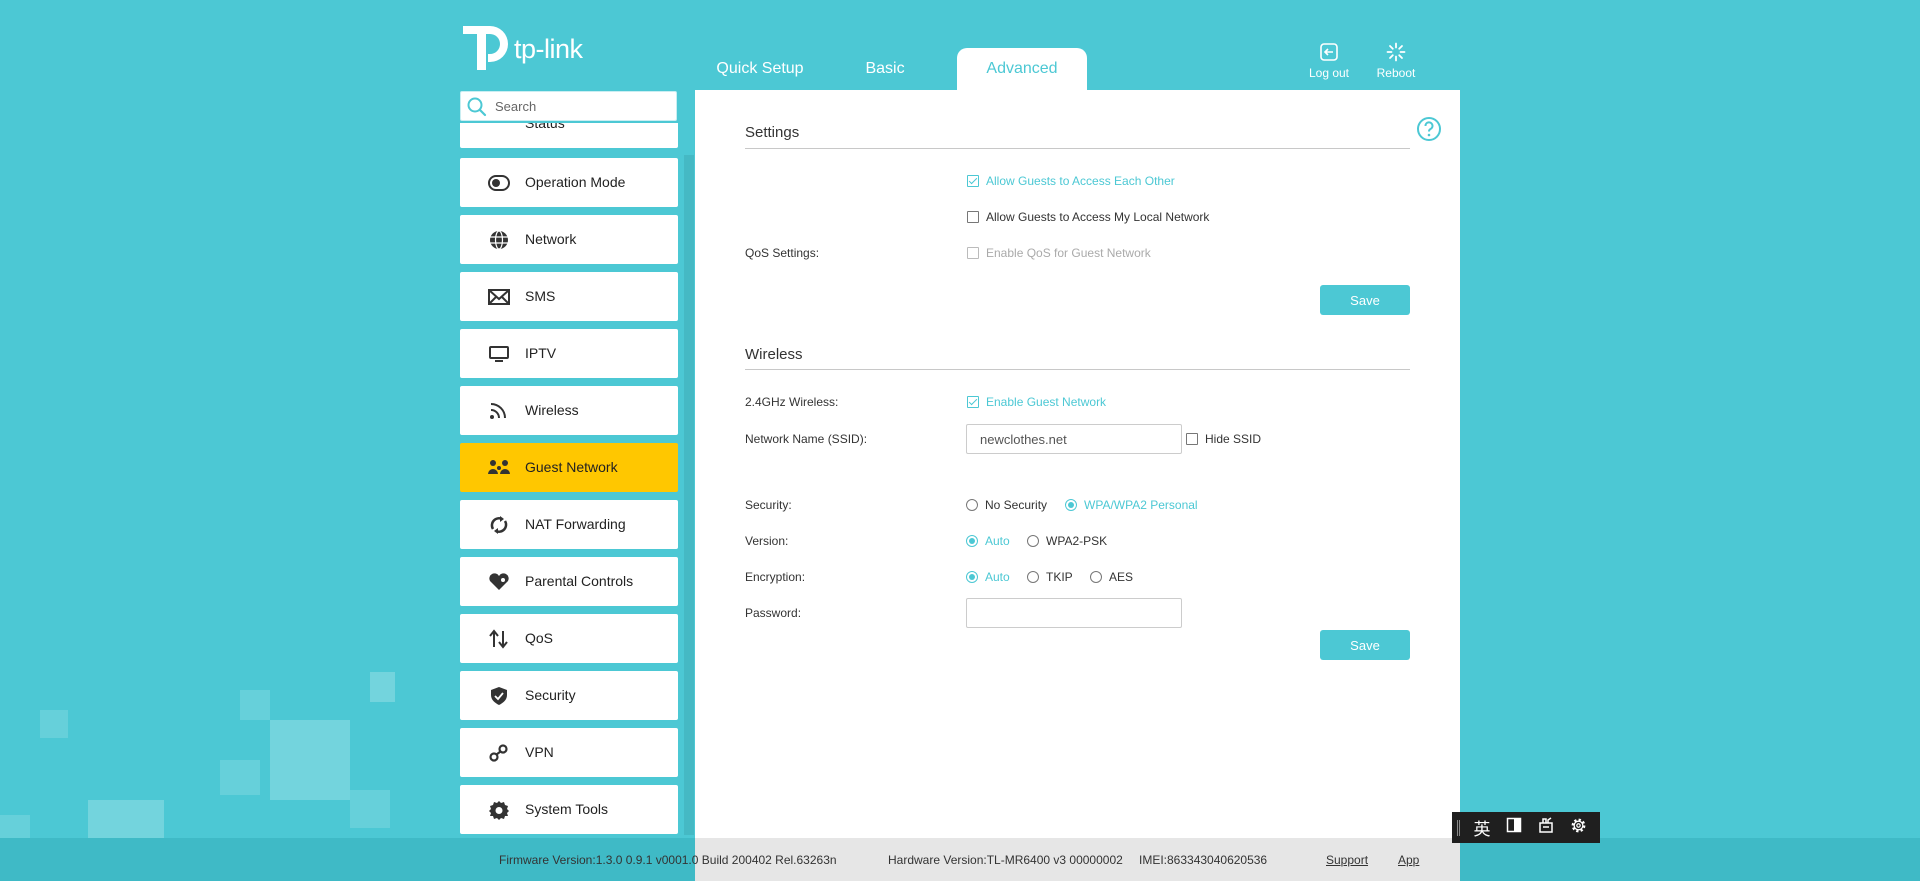 Image resolution: width=1920 pixels, height=881 pixels. What do you see at coordinates (477, 107) in the screenshot?
I see `search-icon` at bounding box center [477, 107].